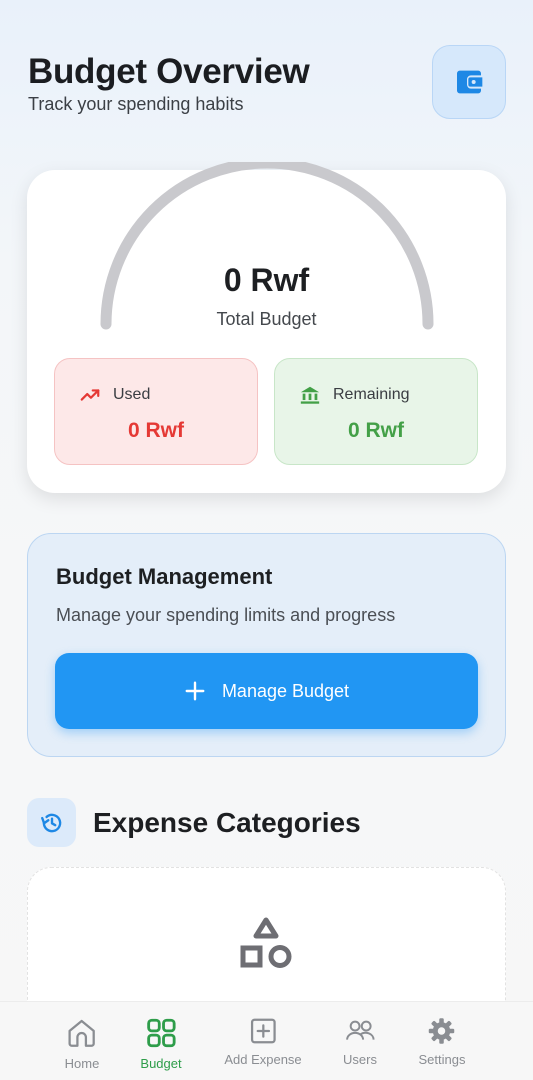  I want to click on nav-label-add-expense: Add Expense, so click(263, 1059).